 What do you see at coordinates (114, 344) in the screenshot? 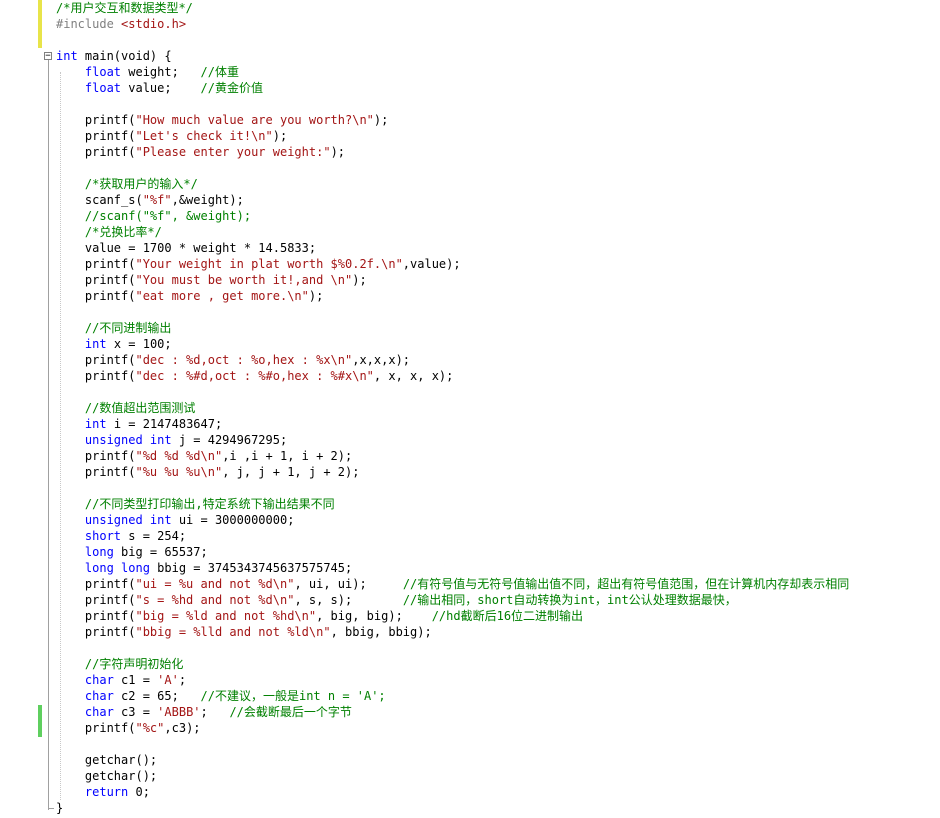
I see `code-line: int x = 100;` at bounding box center [114, 344].